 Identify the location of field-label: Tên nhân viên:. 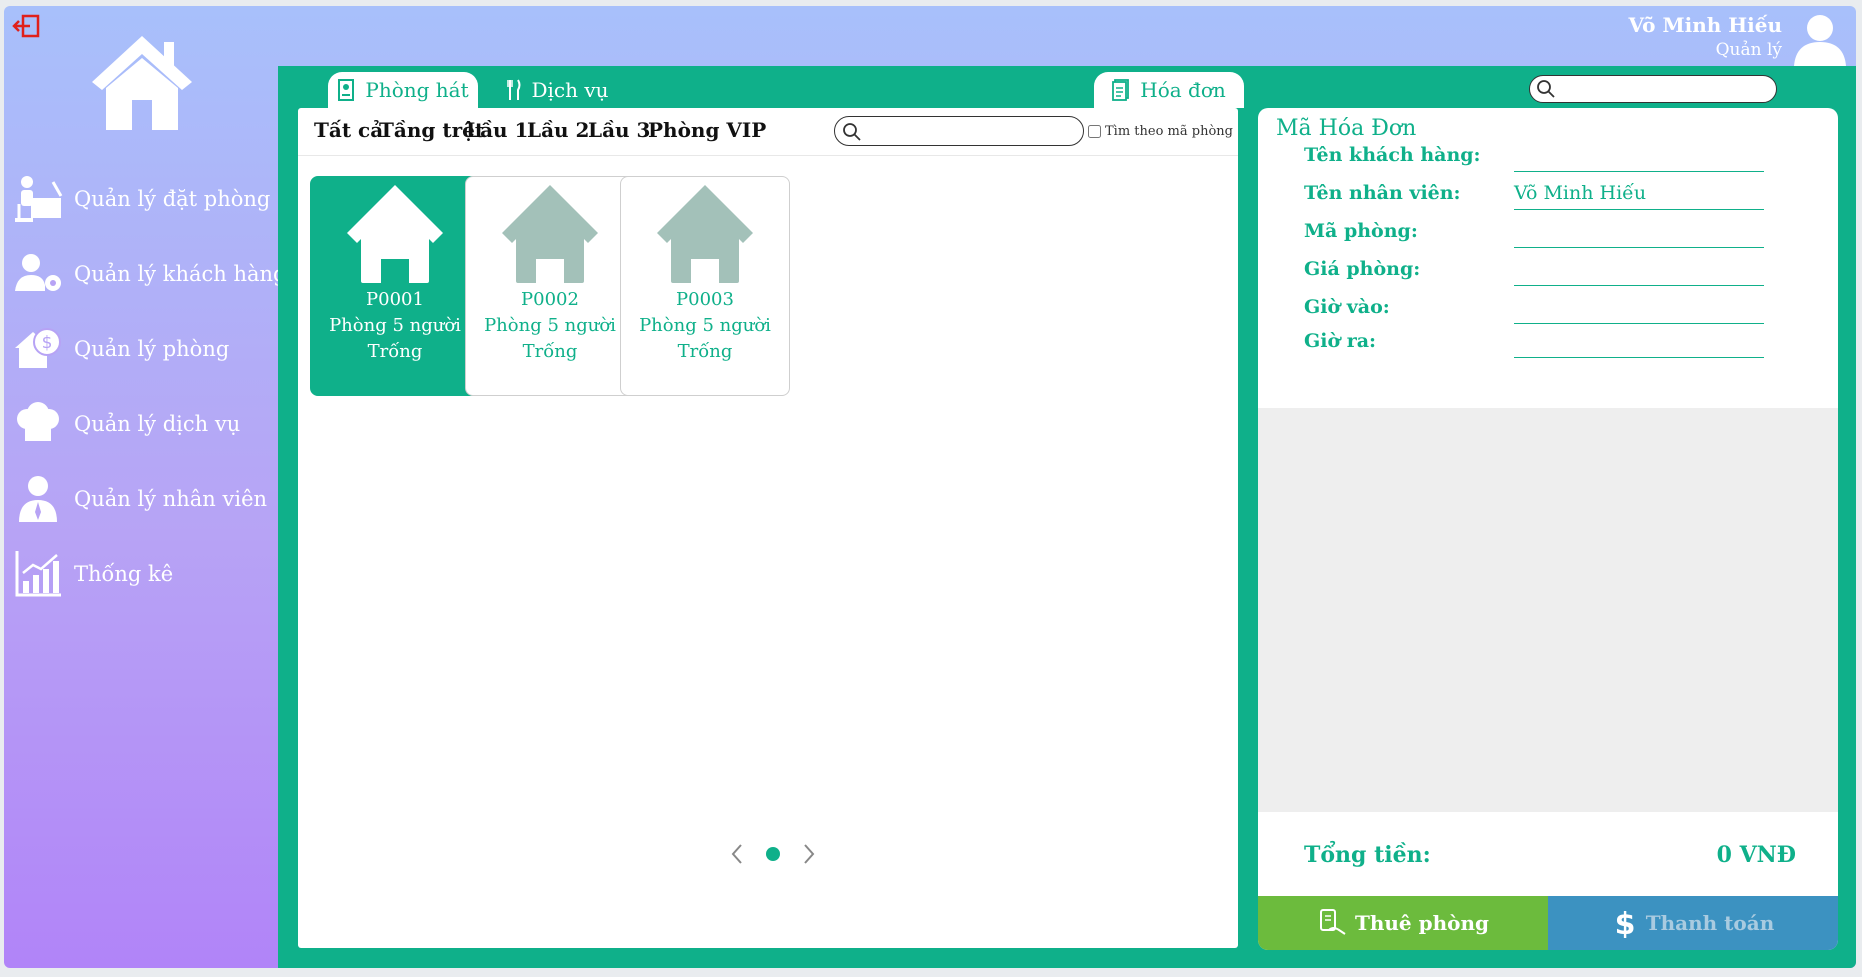
(1382, 193).